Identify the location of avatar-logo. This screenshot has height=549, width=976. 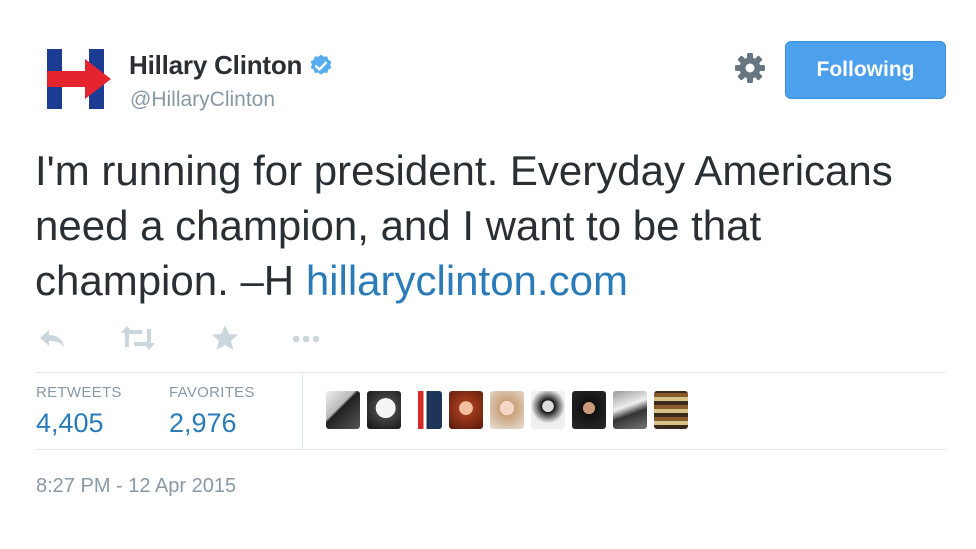
(79, 79).